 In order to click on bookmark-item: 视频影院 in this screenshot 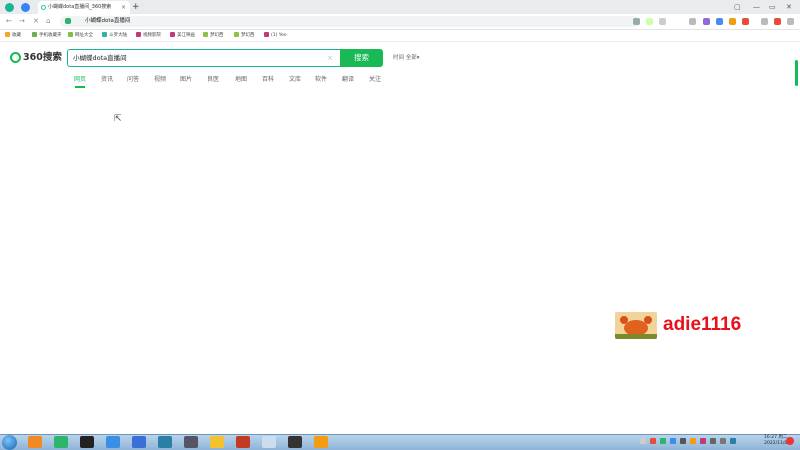, I will do `click(148, 35)`.